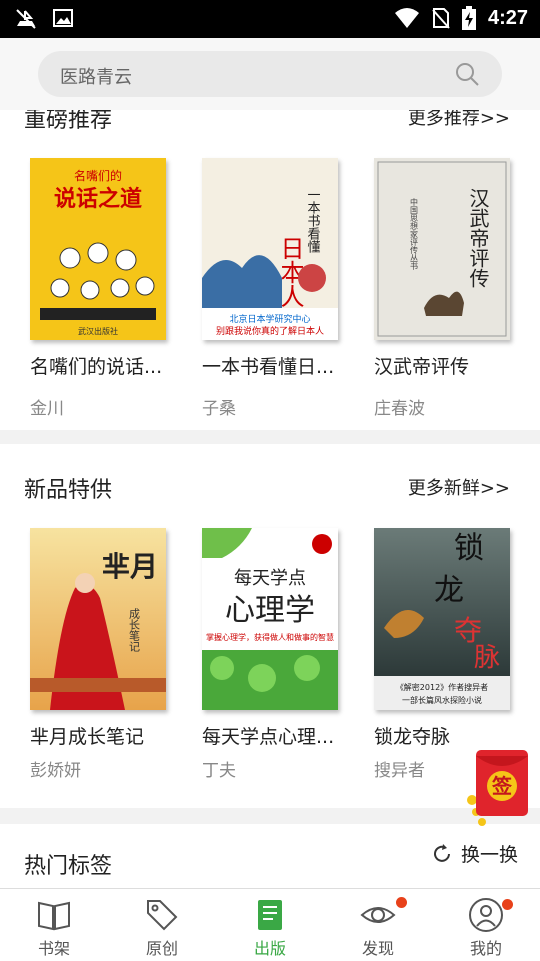  Describe the element at coordinates (68, 121) in the screenshot. I see `section-title: 重磅推荐` at that location.